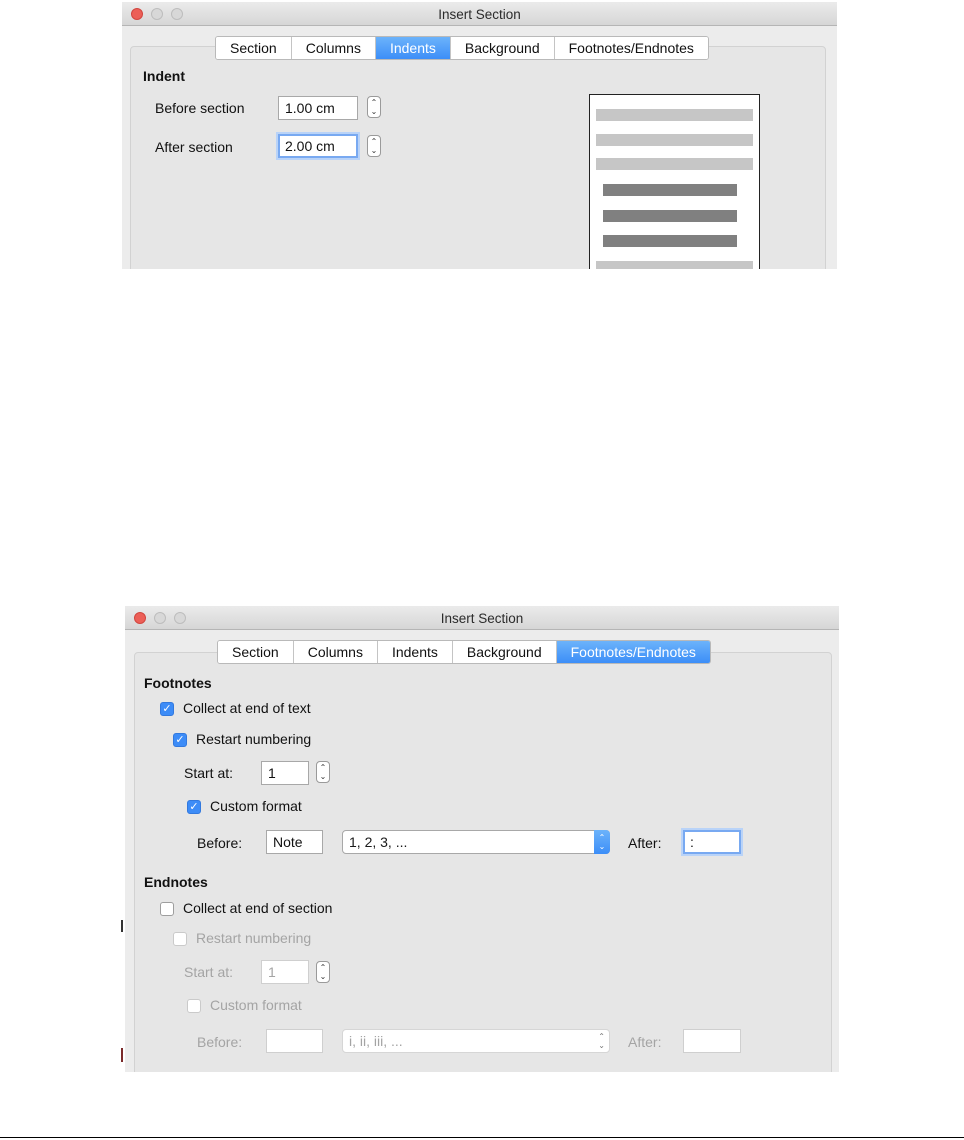 The image size is (964, 1140). Describe the element at coordinates (209, 972) in the screenshot. I see `endnote-start-at-label: Start at:` at that location.